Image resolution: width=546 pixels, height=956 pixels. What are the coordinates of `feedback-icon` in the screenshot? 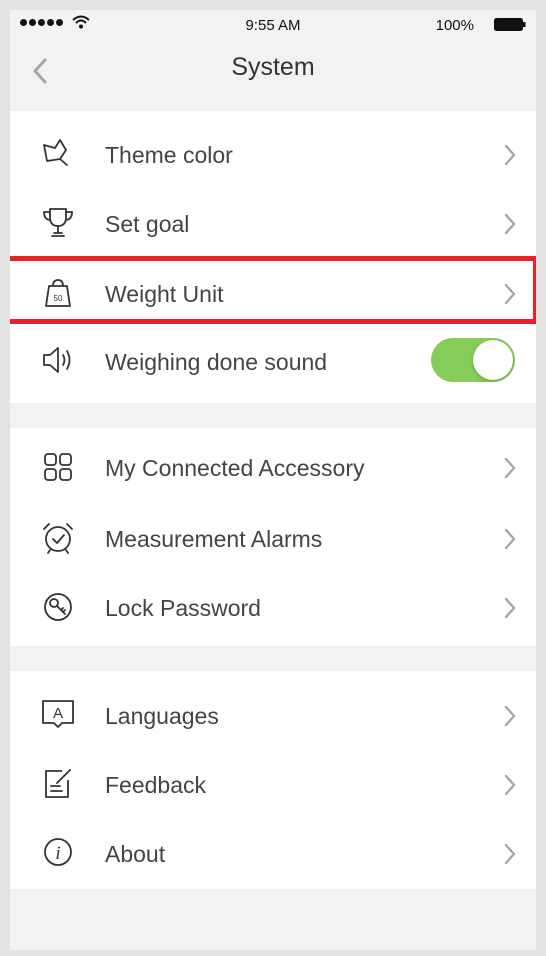 It's located at (58, 783).